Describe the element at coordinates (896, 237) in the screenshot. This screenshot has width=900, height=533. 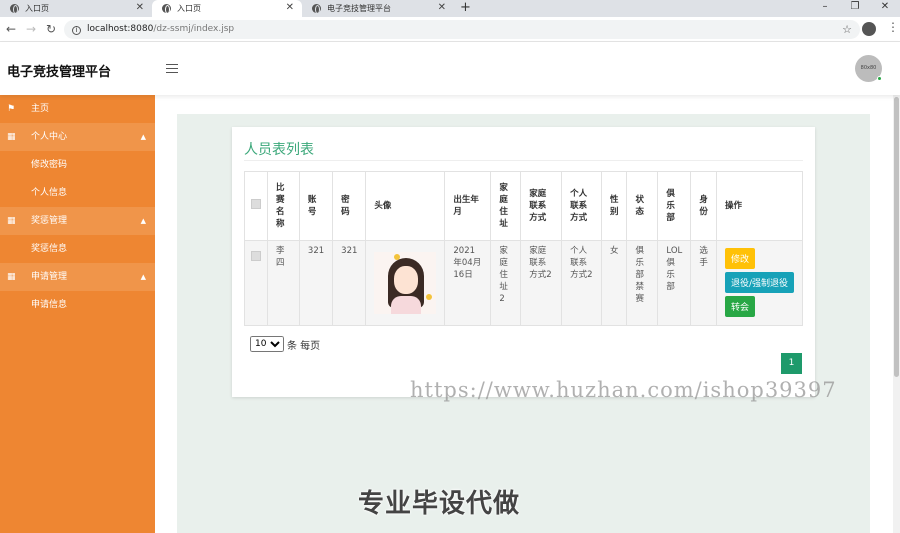
I see `scrollbar-thumb` at that location.